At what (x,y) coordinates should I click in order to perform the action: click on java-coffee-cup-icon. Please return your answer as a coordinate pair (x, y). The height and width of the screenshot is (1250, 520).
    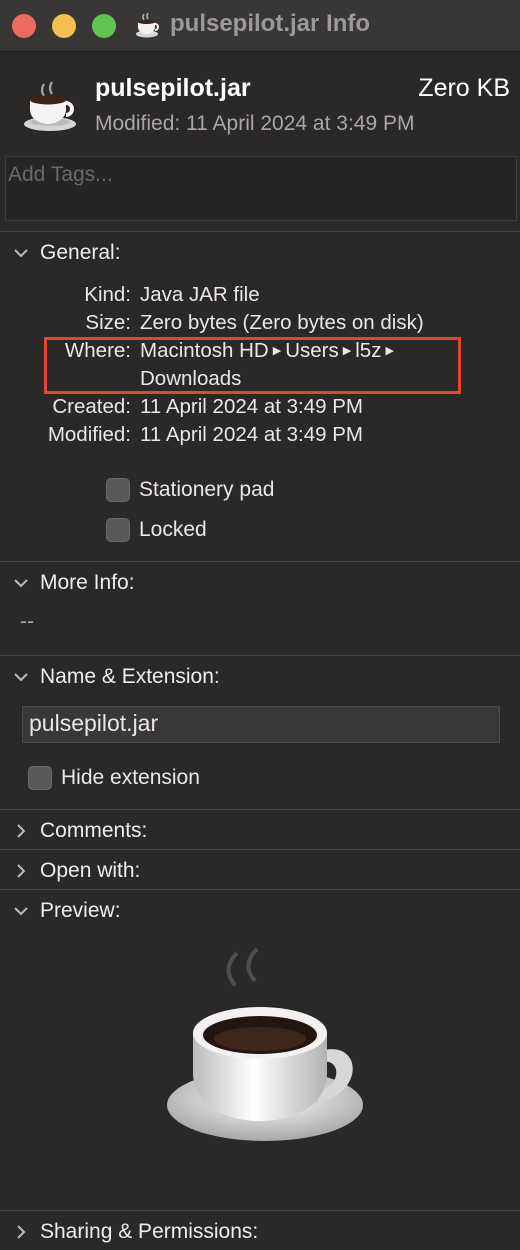
    Looking at the image, I should click on (147, 25).